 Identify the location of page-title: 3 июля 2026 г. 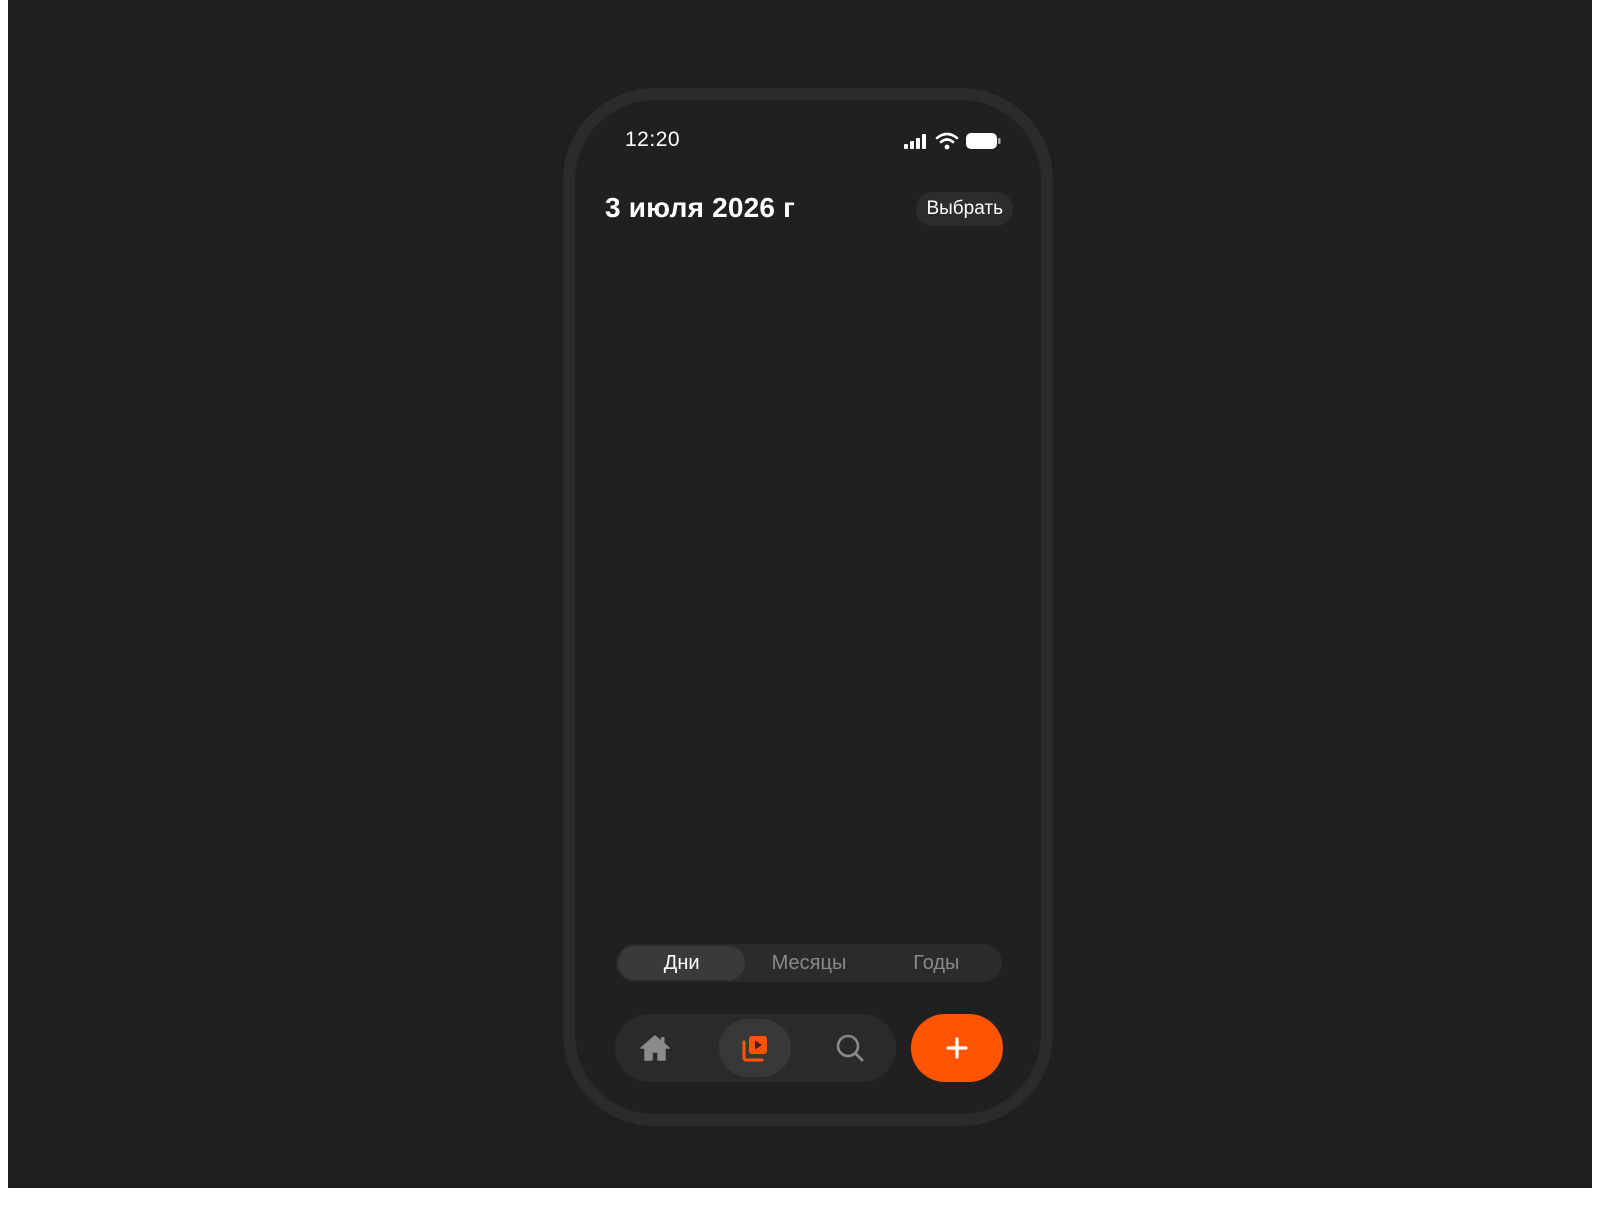
(700, 207).